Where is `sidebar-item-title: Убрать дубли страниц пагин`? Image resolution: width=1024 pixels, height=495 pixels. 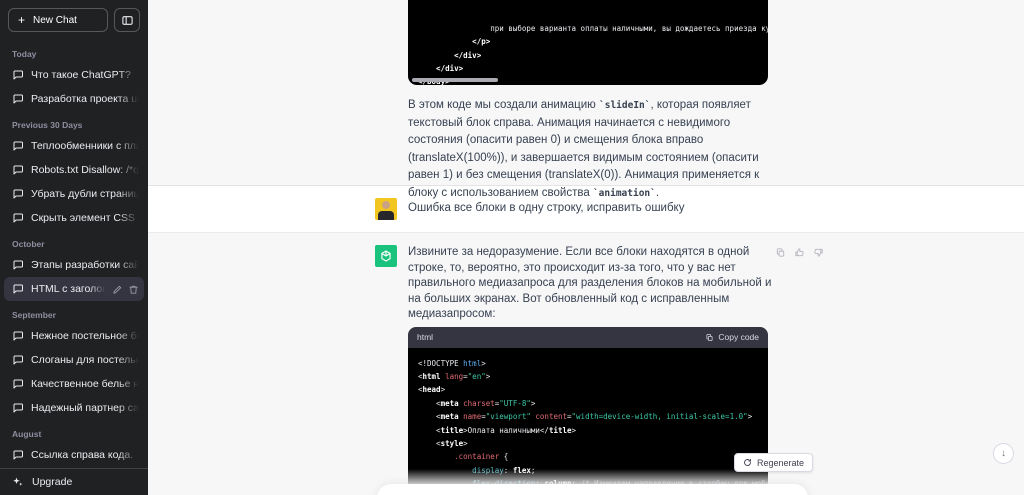
sidebar-item-title: Убрать дубли страниц пагин is located at coordinates (85, 194).